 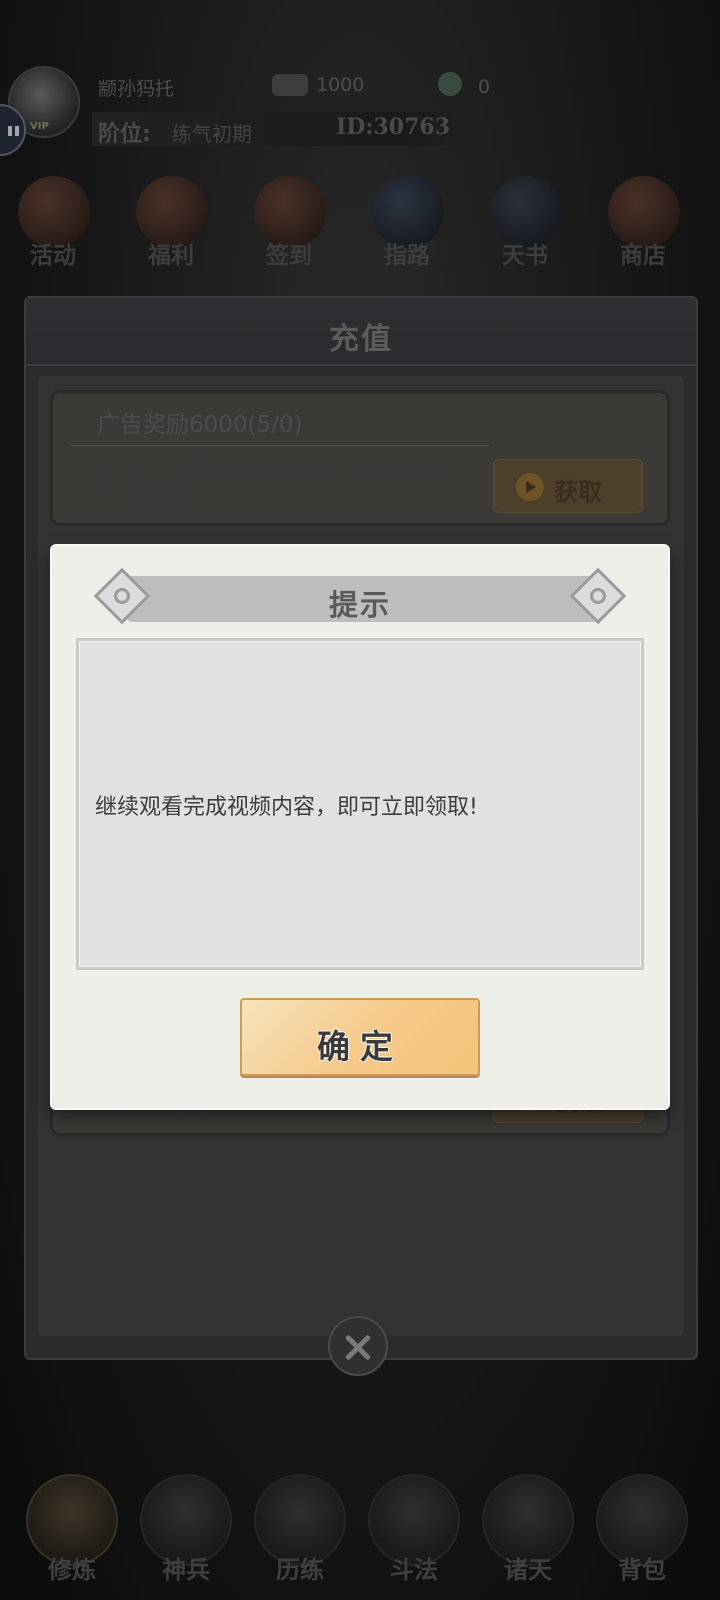 I want to click on nav-item-label: 神兵, so click(x=186, y=1570).